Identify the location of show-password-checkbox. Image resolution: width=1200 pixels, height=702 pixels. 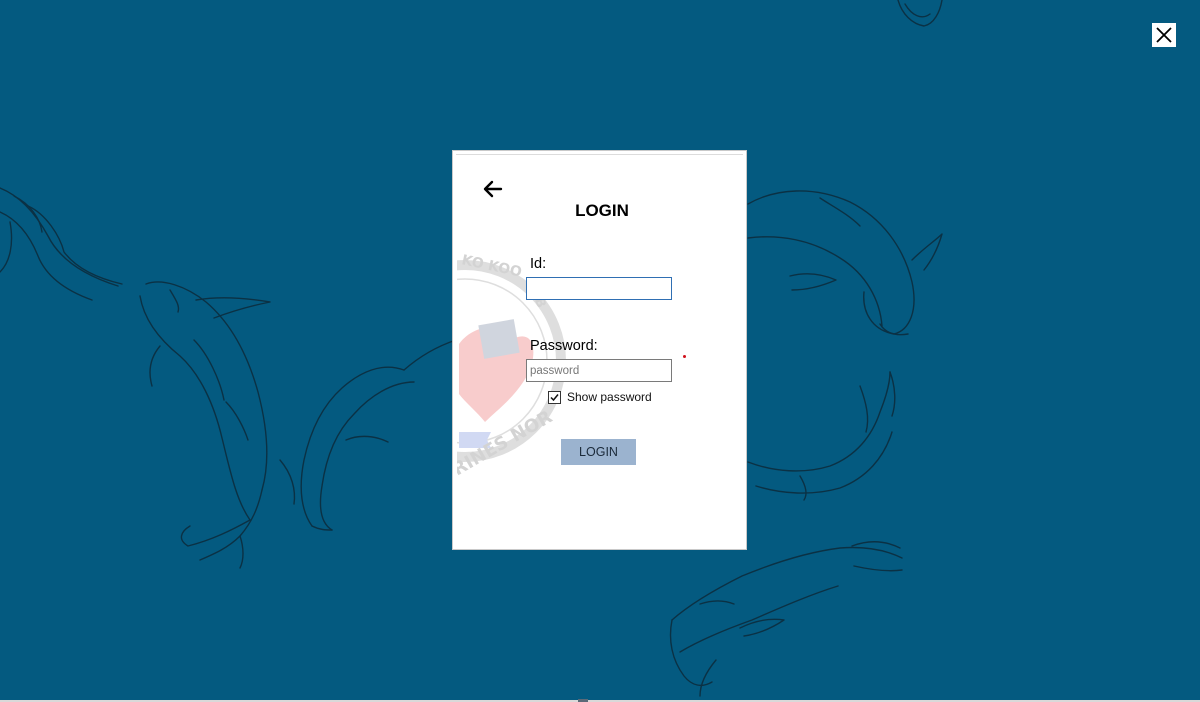
(554, 397).